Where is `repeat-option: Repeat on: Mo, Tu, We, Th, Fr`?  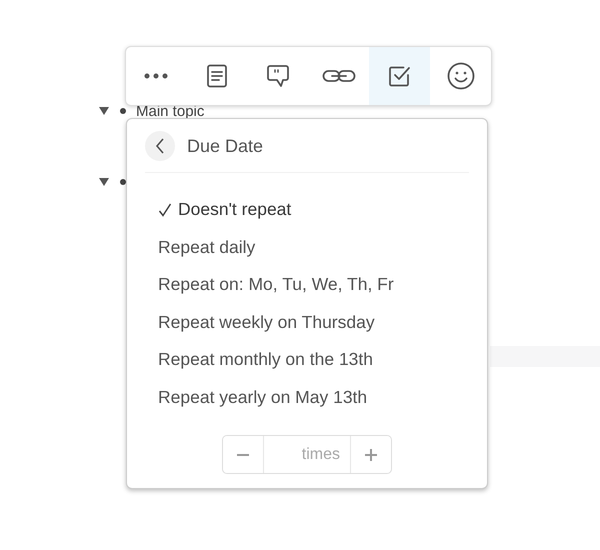 repeat-option: Repeat on: Mo, Tu, We, Th, Fr is located at coordinates (276, 285).